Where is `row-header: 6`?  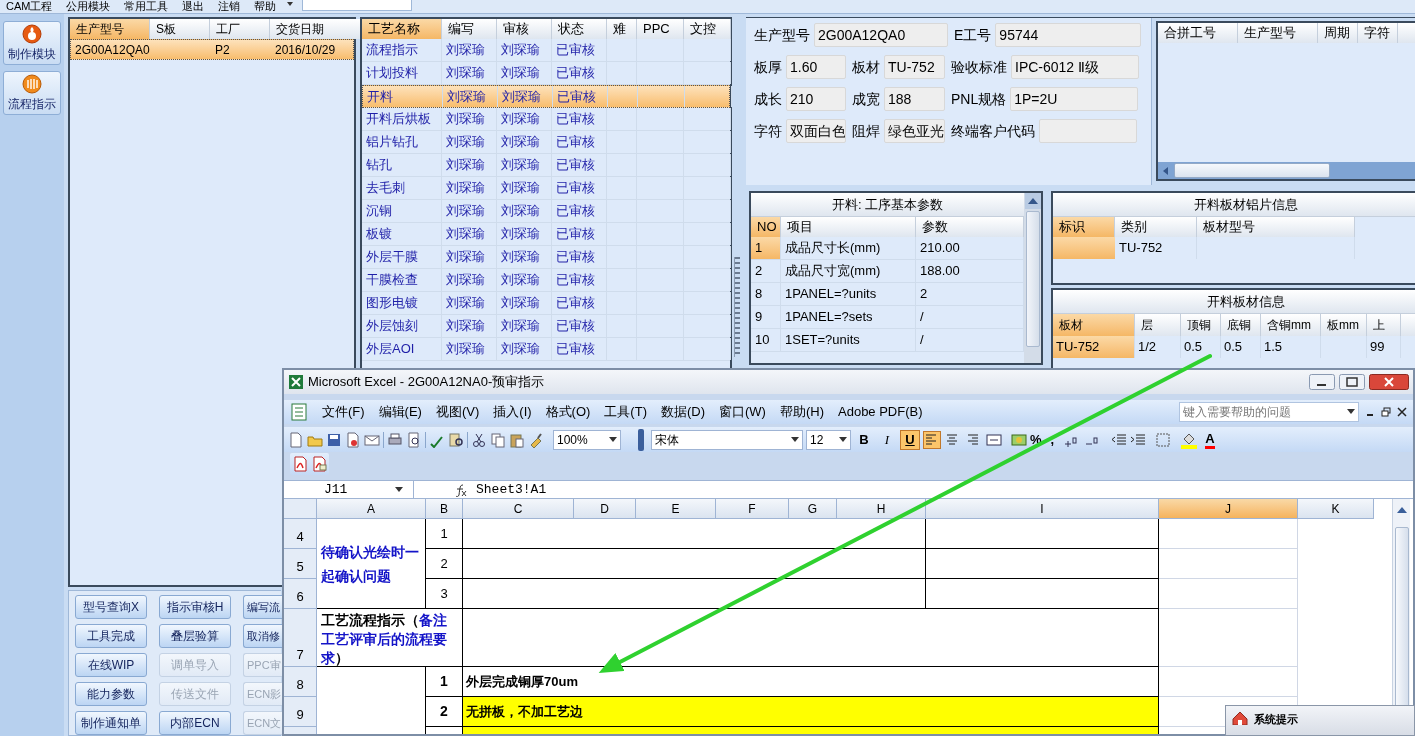
row-header: 6 is located at coordinates (300, 594).